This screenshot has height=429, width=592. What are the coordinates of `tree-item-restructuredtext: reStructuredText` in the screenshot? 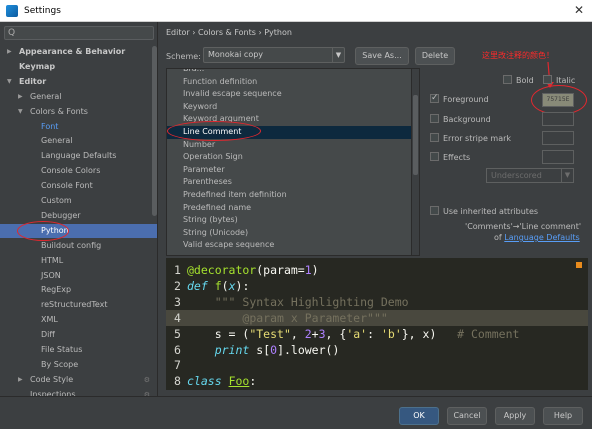 It's located at (78, 305).